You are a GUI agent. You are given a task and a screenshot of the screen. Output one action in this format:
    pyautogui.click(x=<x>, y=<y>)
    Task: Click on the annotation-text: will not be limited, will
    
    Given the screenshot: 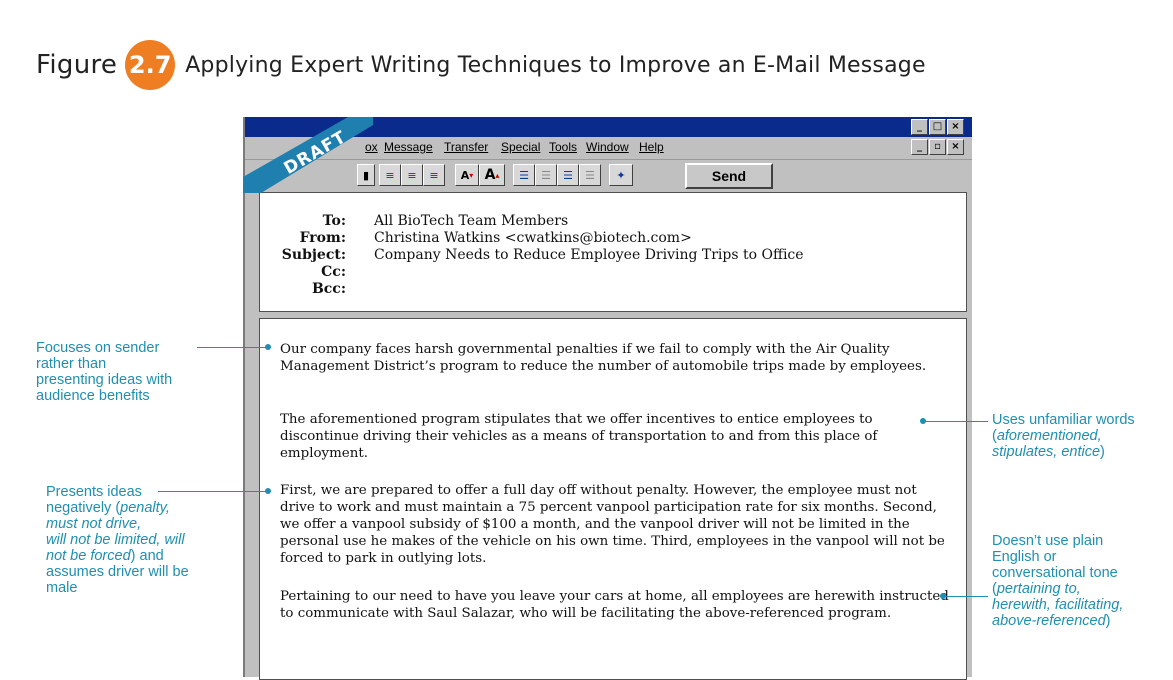 What is the action you would take?
    pyautogui.click(x=115, y=540)
    